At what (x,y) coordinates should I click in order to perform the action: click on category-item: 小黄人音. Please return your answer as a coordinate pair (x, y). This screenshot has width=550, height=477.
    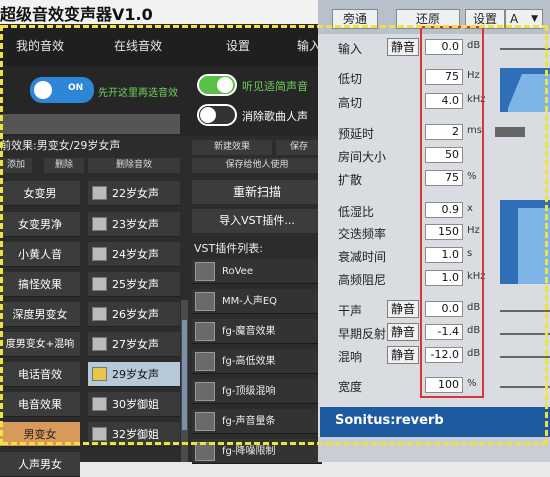
    Looking at the image, I should click on (40, 254).